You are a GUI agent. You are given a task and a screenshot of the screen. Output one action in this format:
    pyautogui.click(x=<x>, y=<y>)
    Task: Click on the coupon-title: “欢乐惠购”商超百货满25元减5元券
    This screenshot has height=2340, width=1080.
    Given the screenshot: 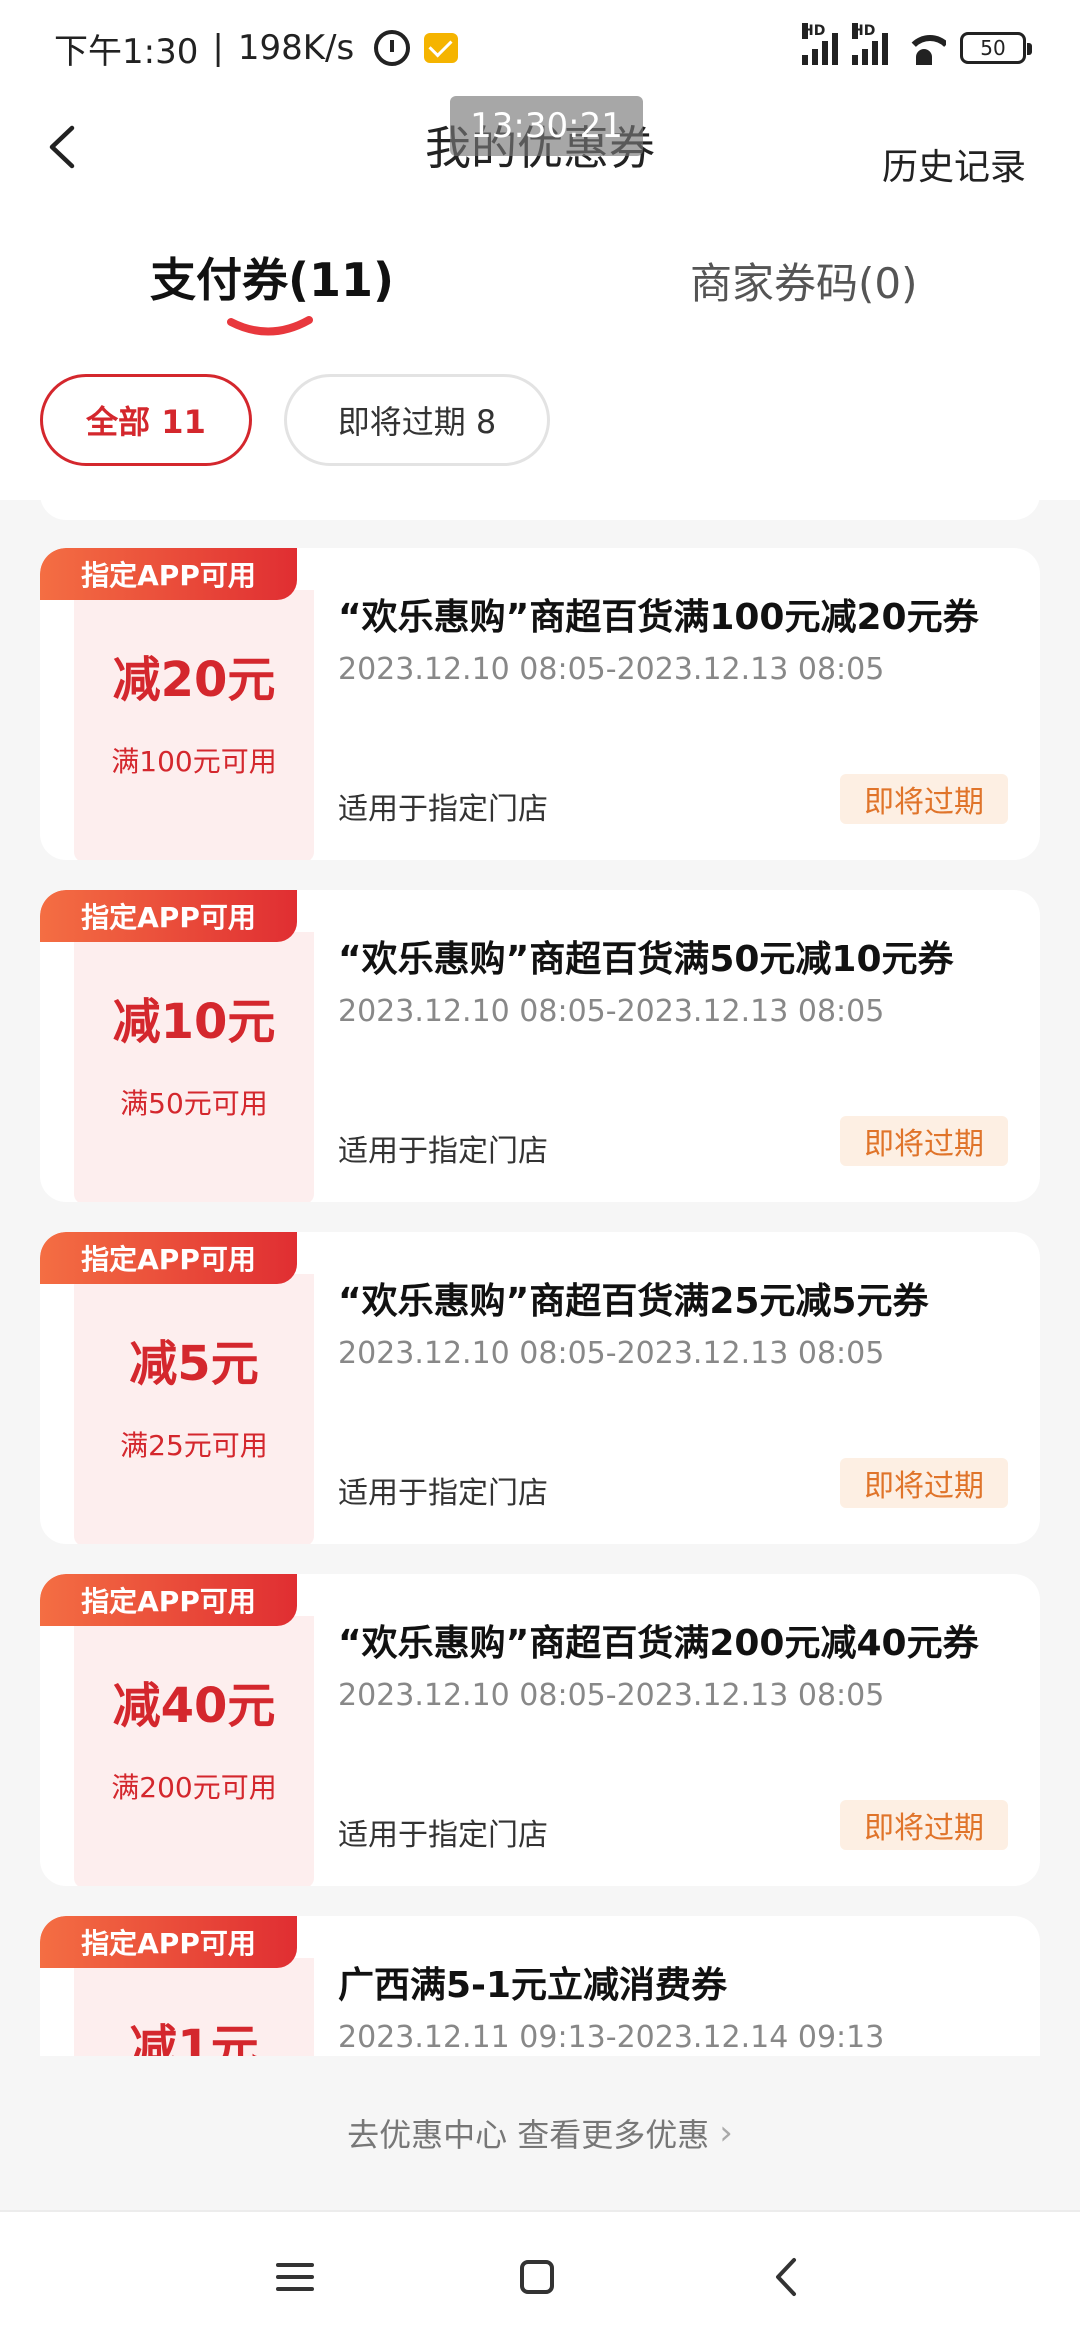 What is the action you would take?
    pyautogui.click(x=633, y=1301)
    